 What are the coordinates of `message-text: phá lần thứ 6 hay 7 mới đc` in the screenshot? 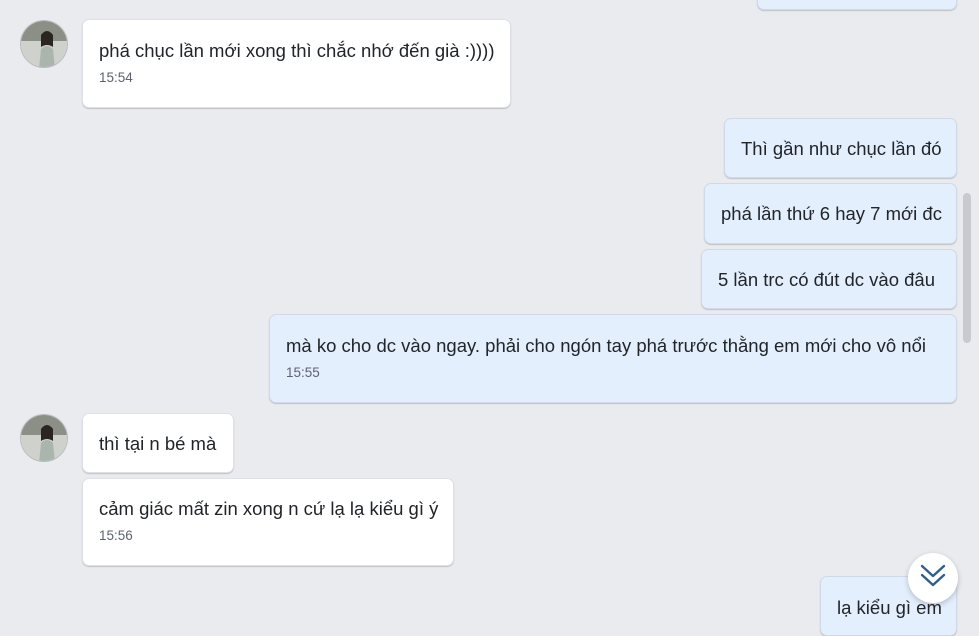 It's located at (831, 213).